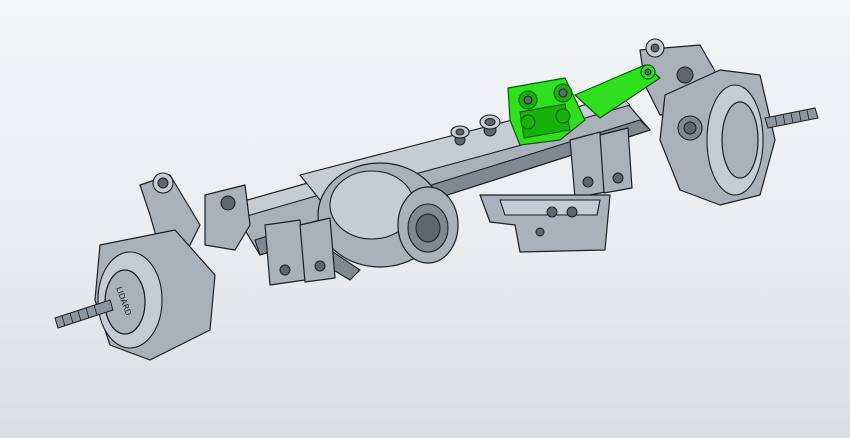  What do you see at coordinates (545, 223) in the screenshot?
I see `skid-bracket-plate` at bounding box center [545, 223].